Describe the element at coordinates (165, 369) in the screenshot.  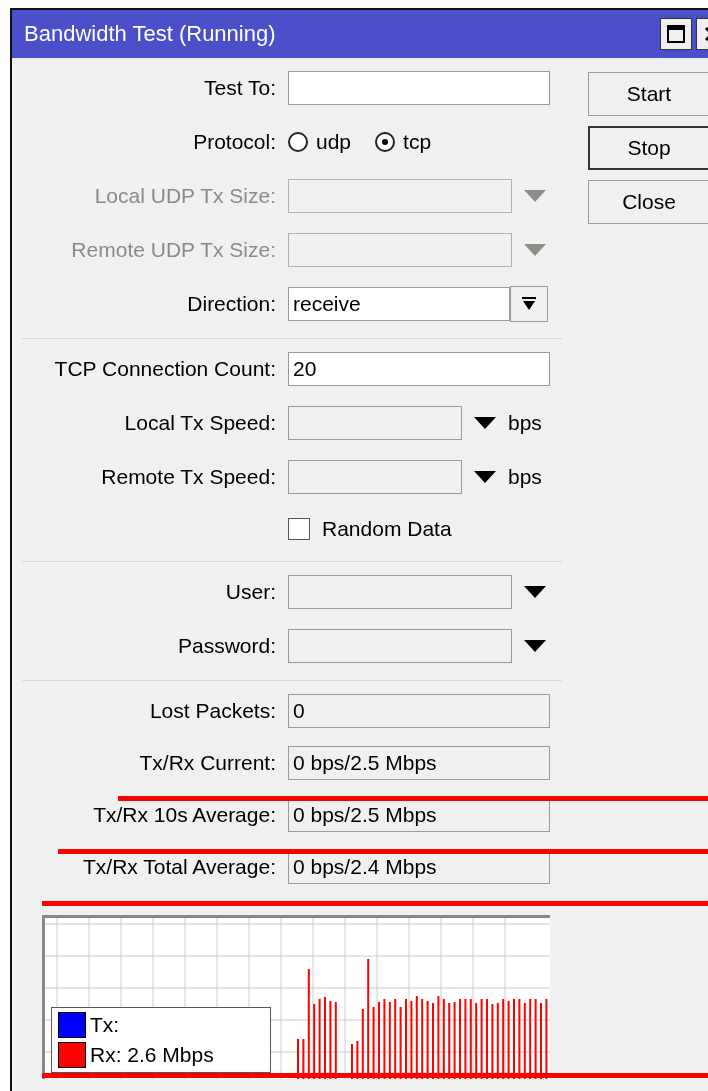
I see `field-label: TCP Connection Count:` at that location.